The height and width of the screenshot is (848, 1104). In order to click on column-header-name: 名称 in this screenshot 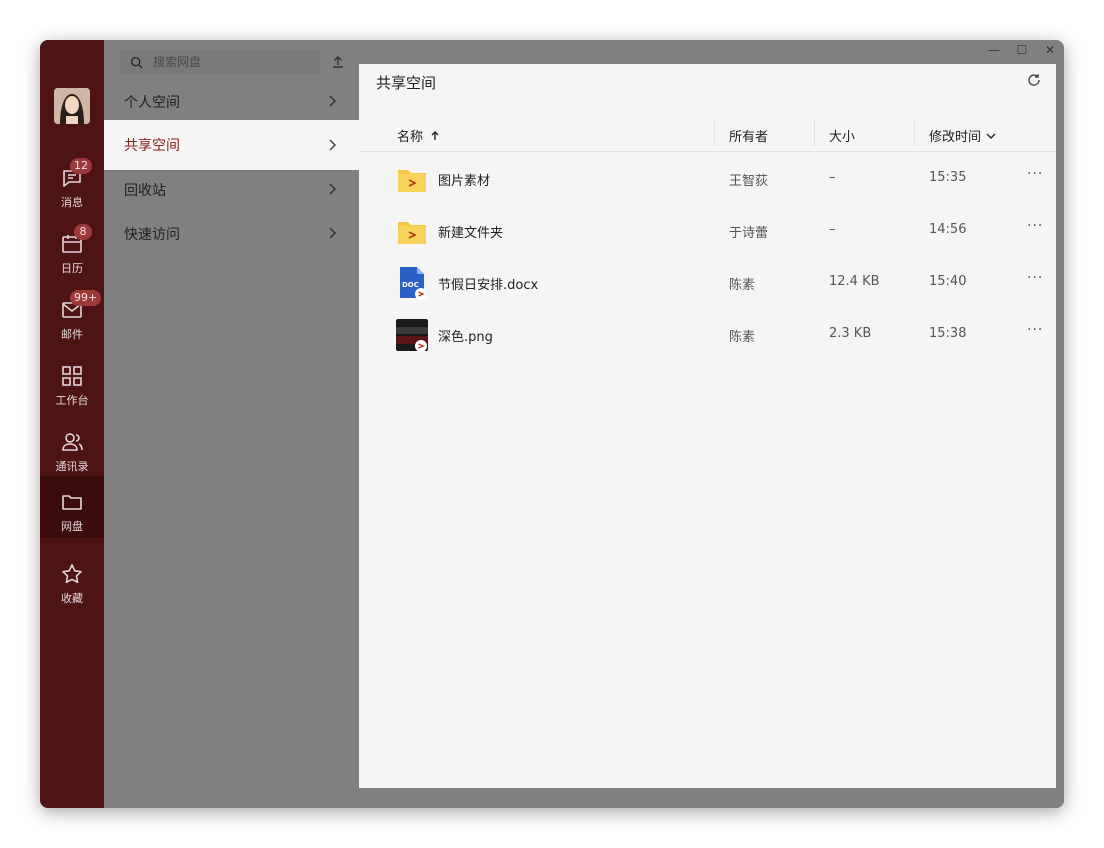, I will do `click(419, 135)`.